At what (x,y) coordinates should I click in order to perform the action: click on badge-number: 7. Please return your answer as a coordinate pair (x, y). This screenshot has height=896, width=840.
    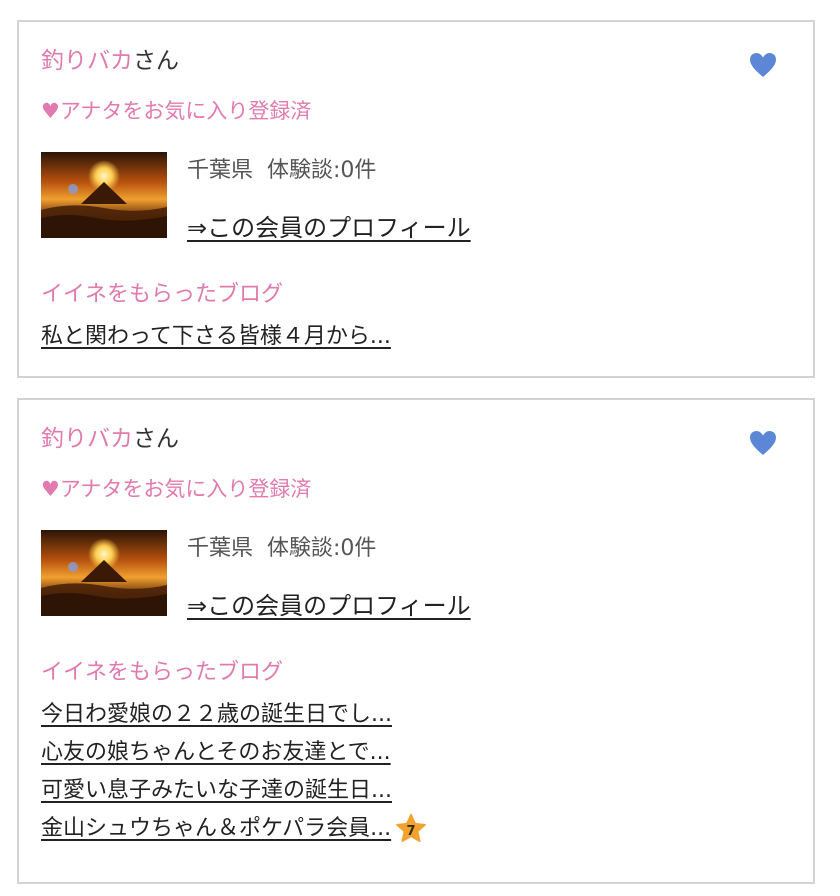
    Looking at the image, I should click on (411, 831).